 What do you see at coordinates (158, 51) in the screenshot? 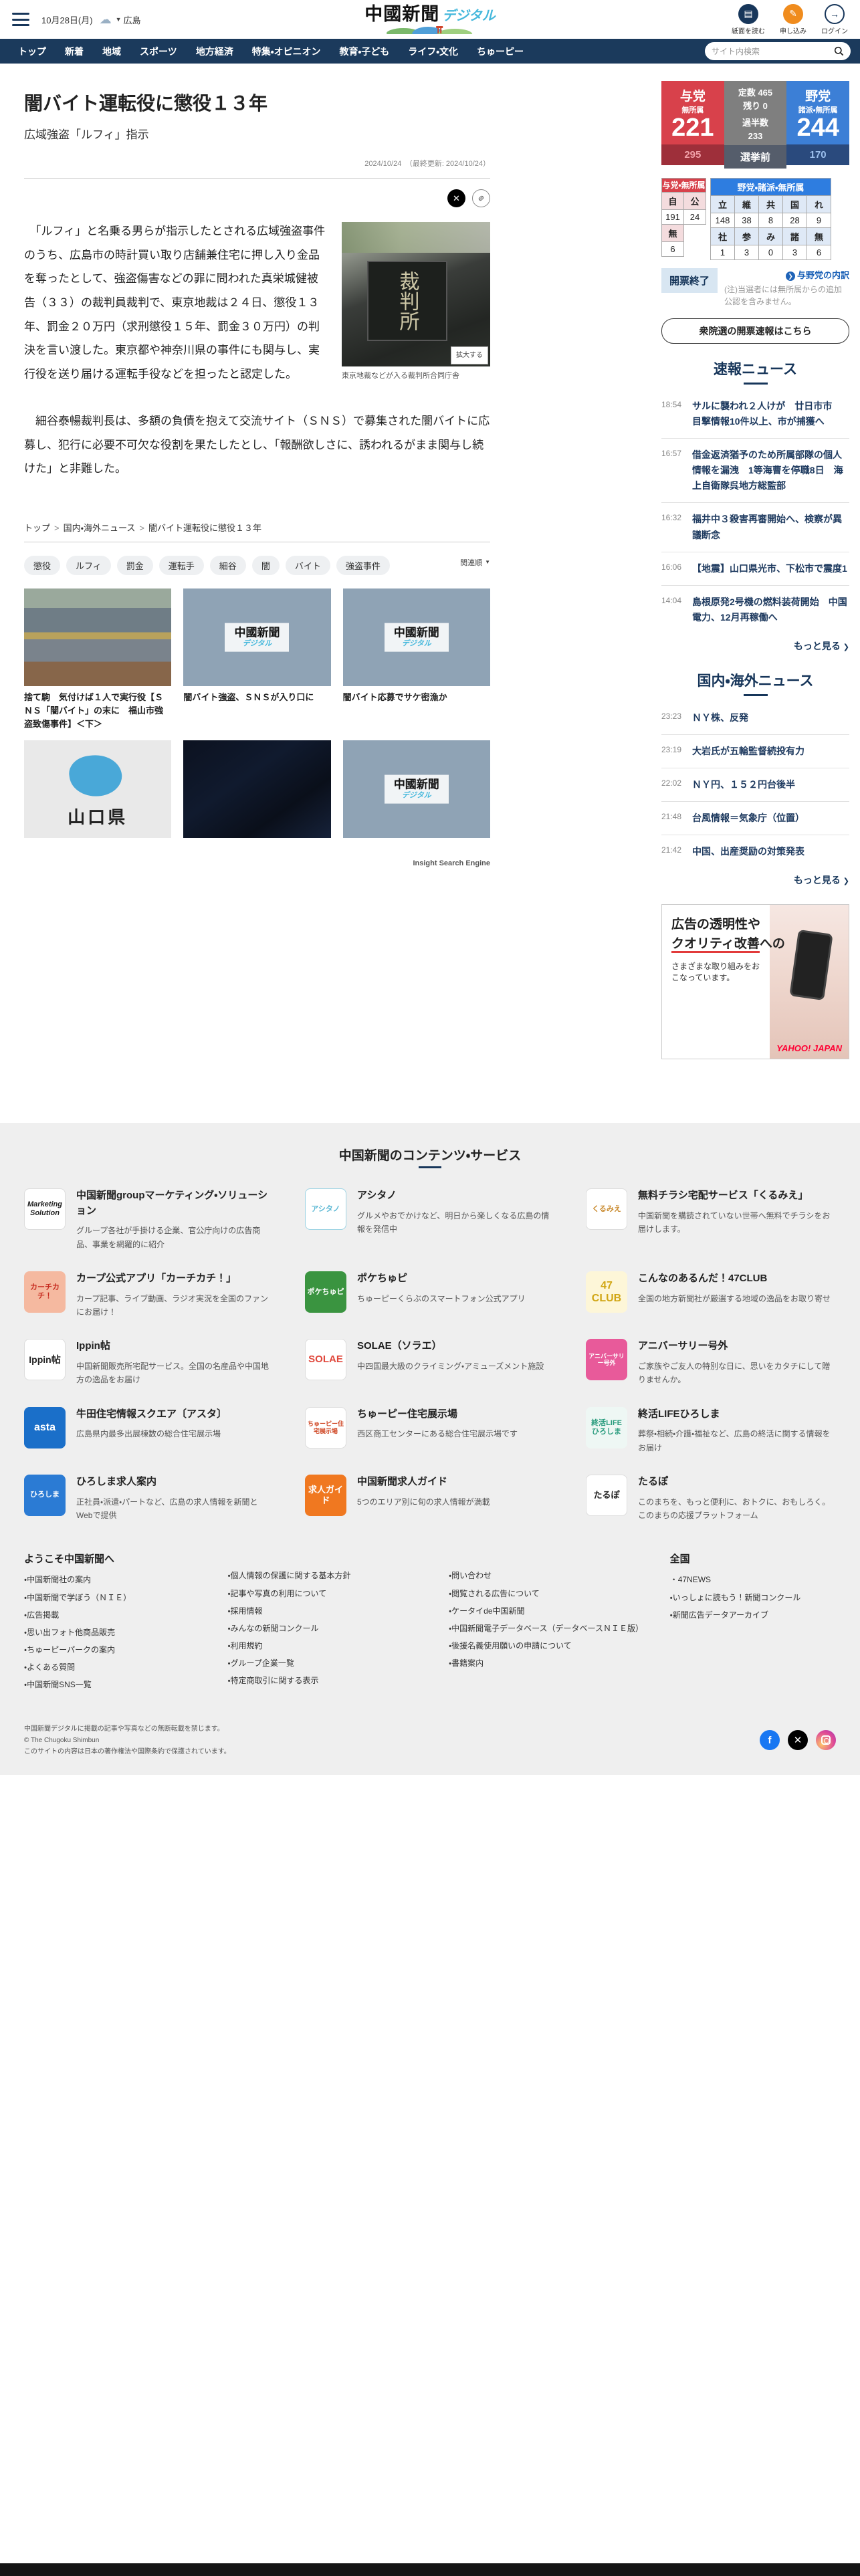
I see `nav-sports: スポーツ` at bounding box center [158, 51].